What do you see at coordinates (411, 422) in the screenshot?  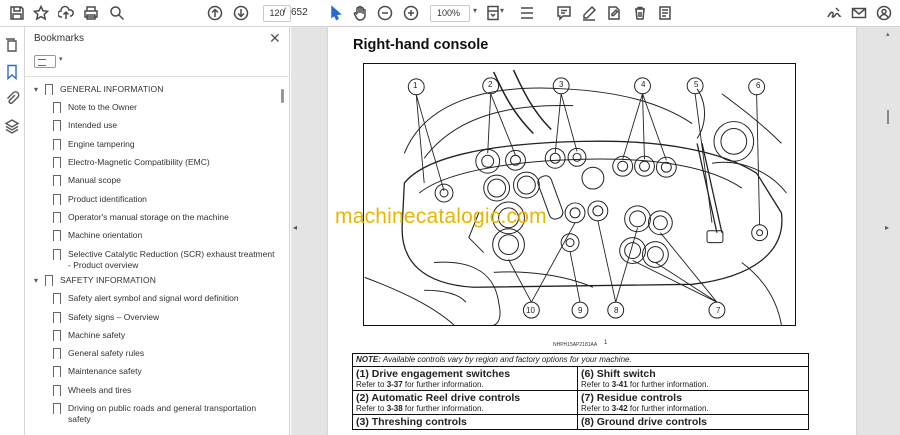 I see `control-title: (3) Threshing controls` at bounding box center [411, 422].